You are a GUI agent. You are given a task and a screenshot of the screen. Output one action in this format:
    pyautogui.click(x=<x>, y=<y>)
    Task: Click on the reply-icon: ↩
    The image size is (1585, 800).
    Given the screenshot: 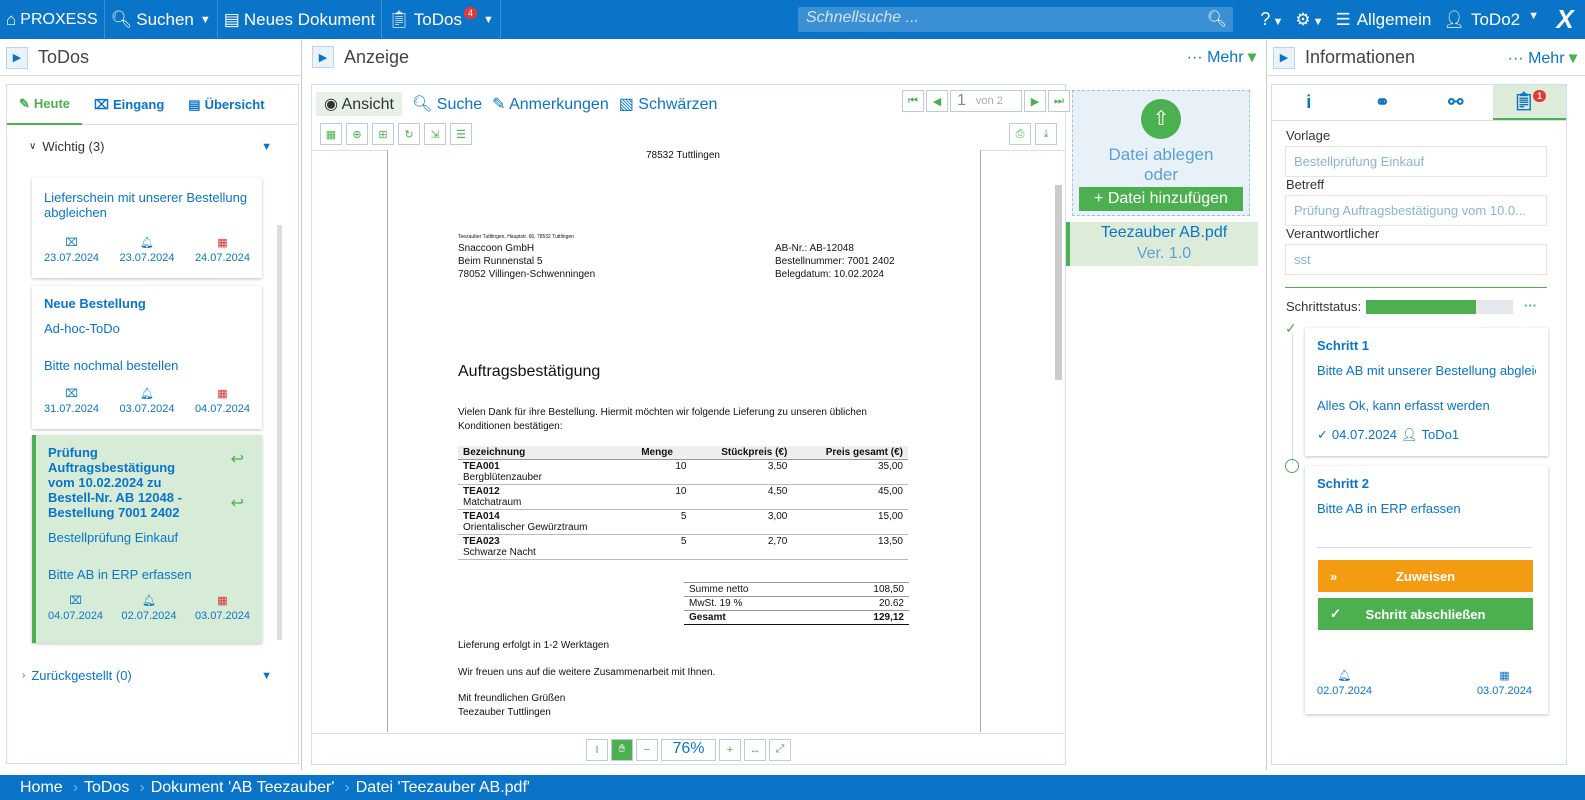 What is the action you would take?
    pyautogui.click(x=237, y=459)
    